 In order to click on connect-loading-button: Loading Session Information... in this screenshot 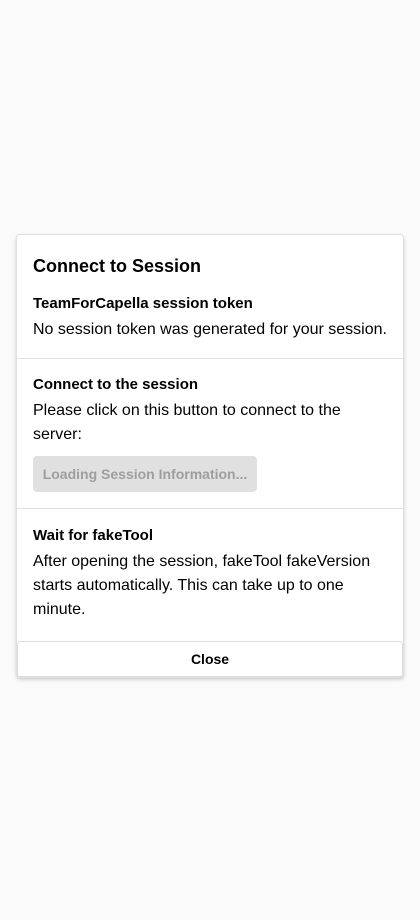, I will do `click(145, 474)`.